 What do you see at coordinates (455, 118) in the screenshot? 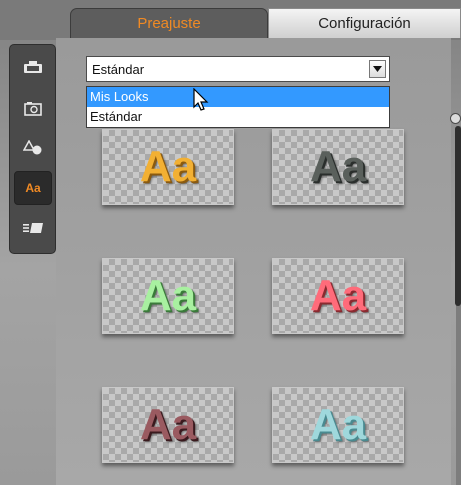
I see `scroll-up-button` at bounding box center [455, 118].